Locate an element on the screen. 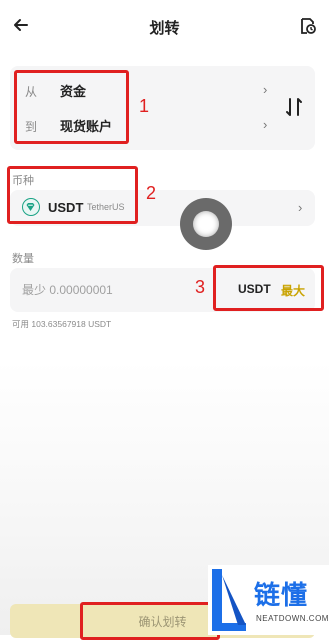 The height and width of the screenshot is (640, 329). page-title: 划转 is located at coordinates (164, 28).